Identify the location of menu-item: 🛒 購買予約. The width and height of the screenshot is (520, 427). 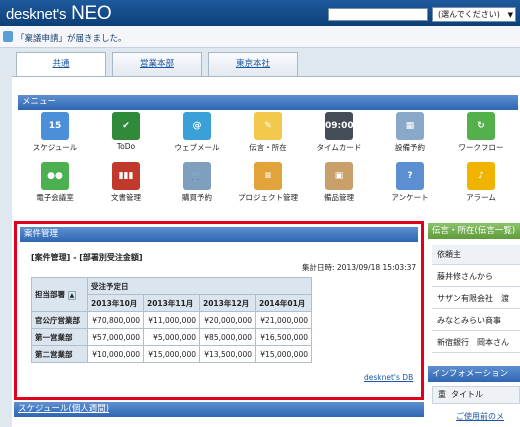
(197, 182).